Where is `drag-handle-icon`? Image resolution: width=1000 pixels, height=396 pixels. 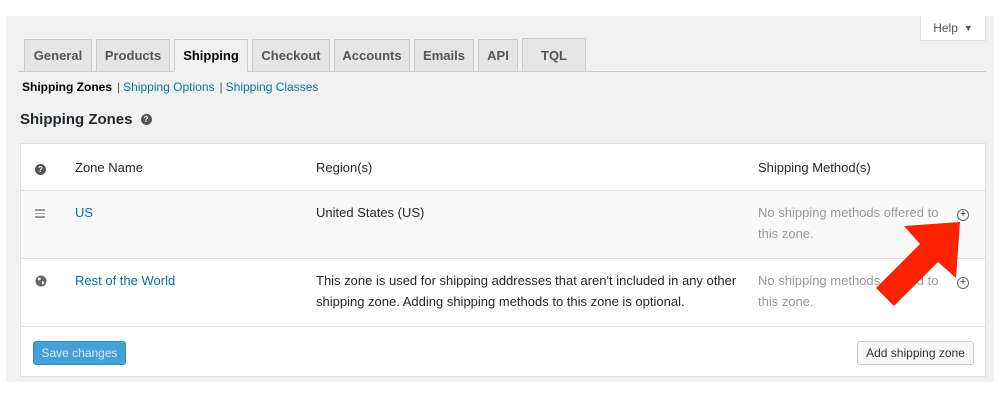 drag-handle-icon is located at coordinates (40, 210).